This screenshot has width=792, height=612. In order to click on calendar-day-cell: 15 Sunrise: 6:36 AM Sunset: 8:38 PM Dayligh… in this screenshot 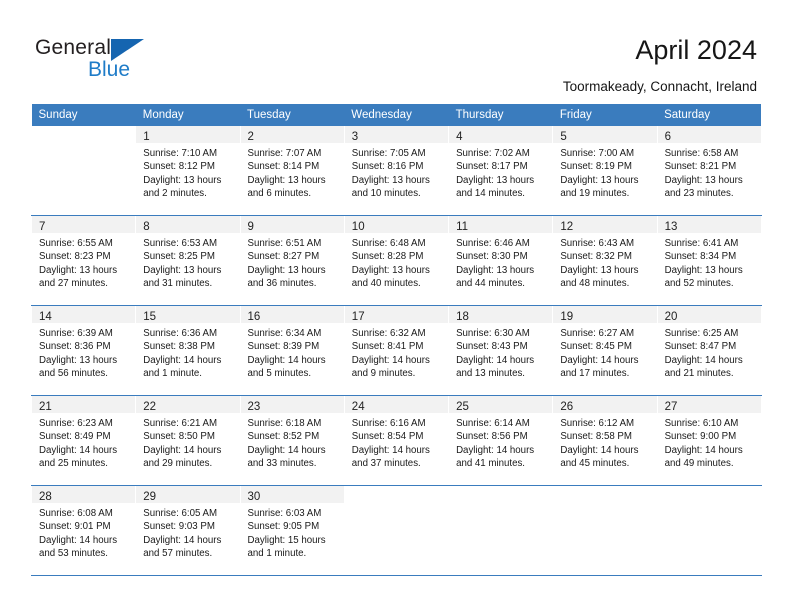, I will do `click(188, 350)`.